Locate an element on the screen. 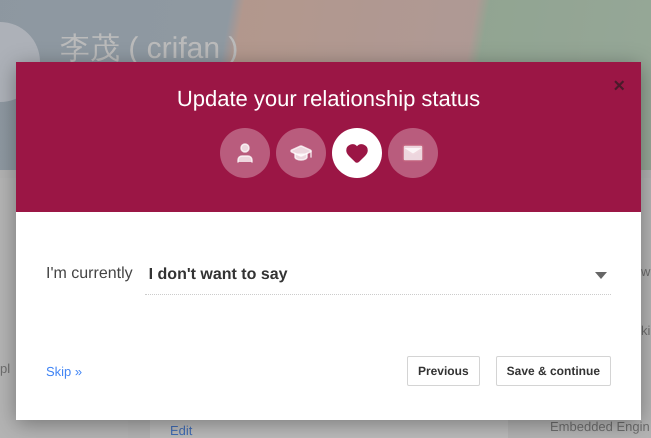 This screenshot has height=438, width=651. field-label: I'm currently is located at coordinates (89, 273).